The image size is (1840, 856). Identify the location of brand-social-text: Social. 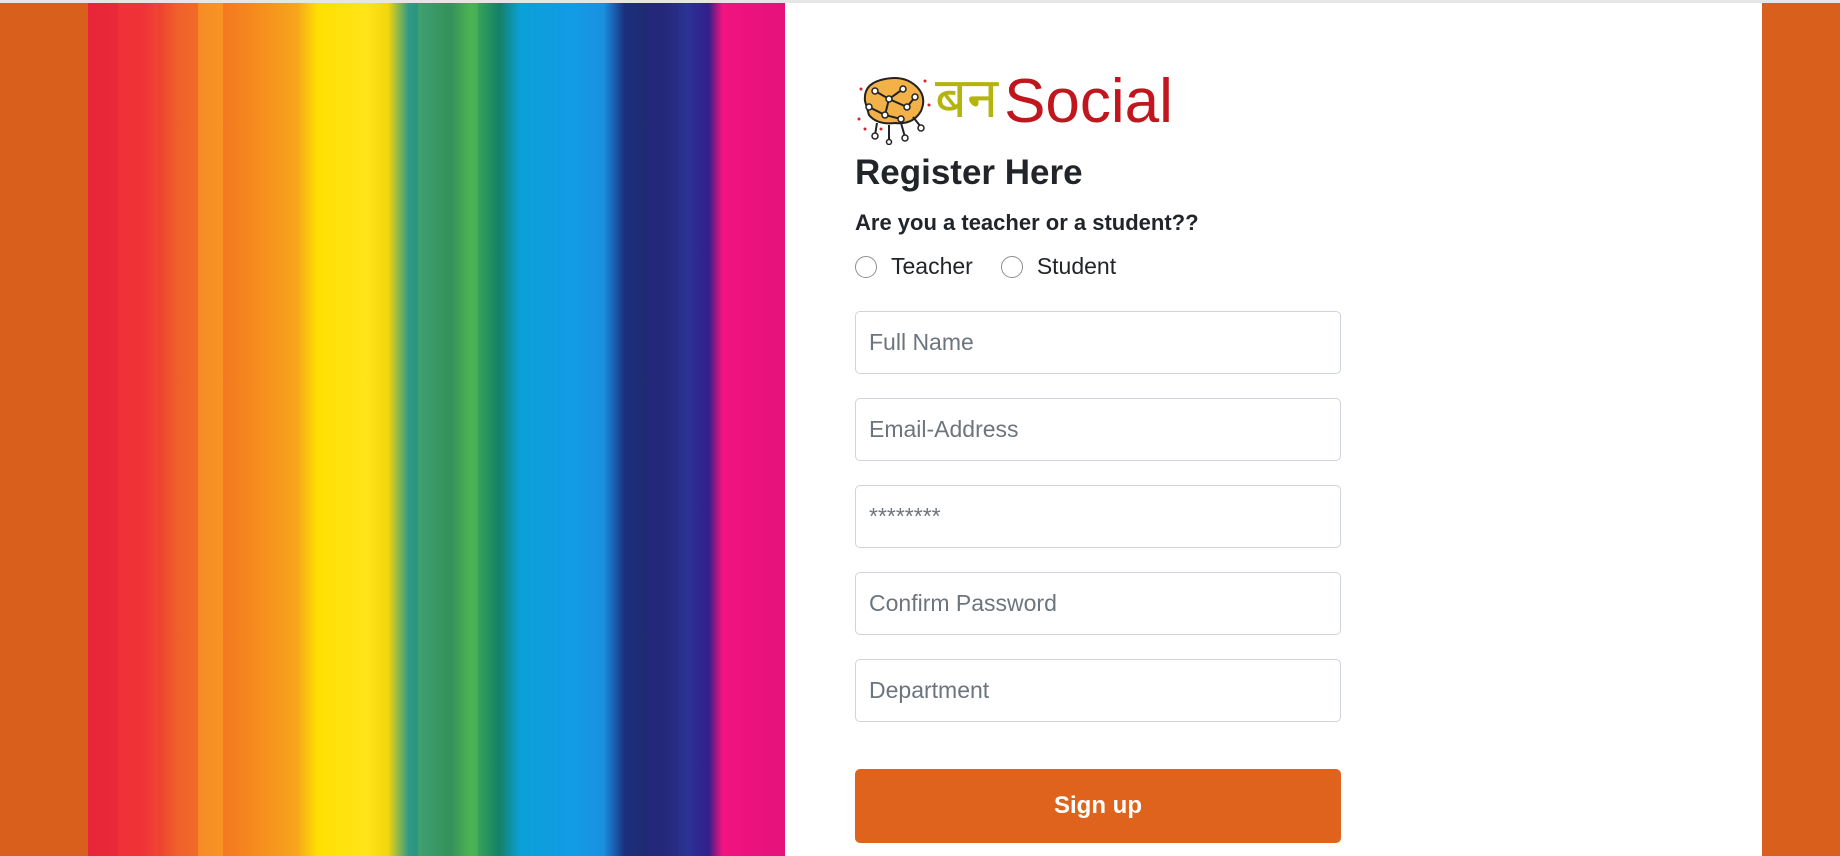
(1088, 101).